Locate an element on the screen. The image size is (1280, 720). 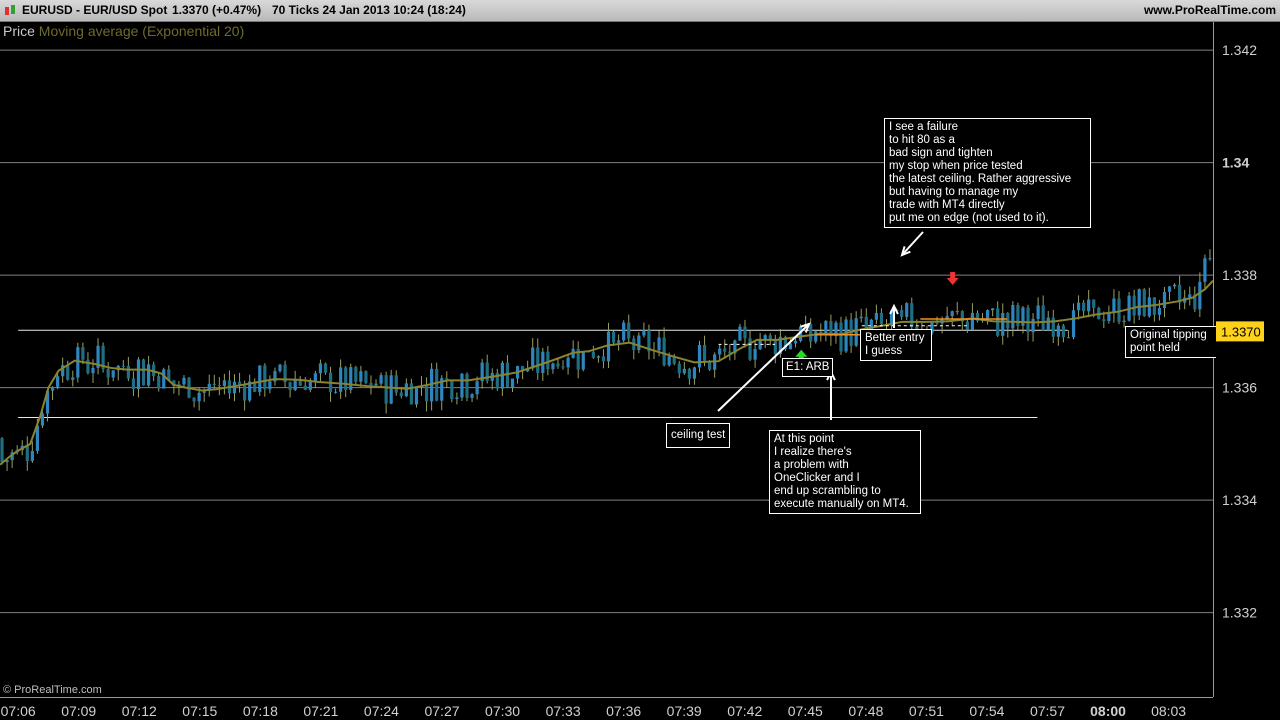
x-tick-label: 07:30 is located at coordinates (502, 711).